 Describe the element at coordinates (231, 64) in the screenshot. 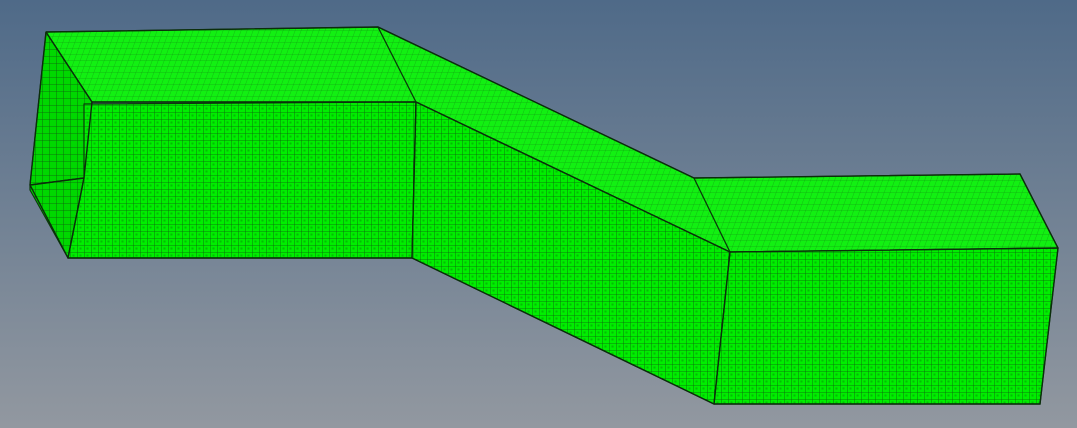

I see `left-segment-top-face` at that location.